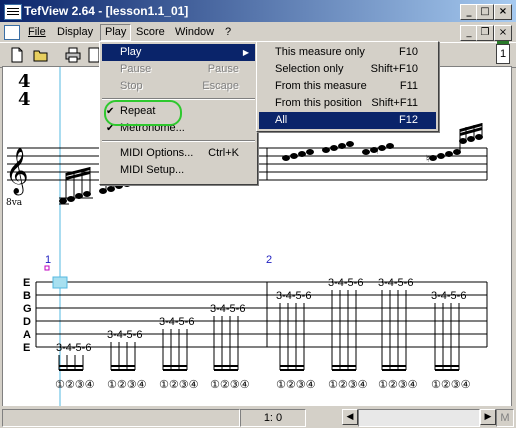 This screenshot has width=516, height=428. I want to click on svg-text: D, so click(27, 322).